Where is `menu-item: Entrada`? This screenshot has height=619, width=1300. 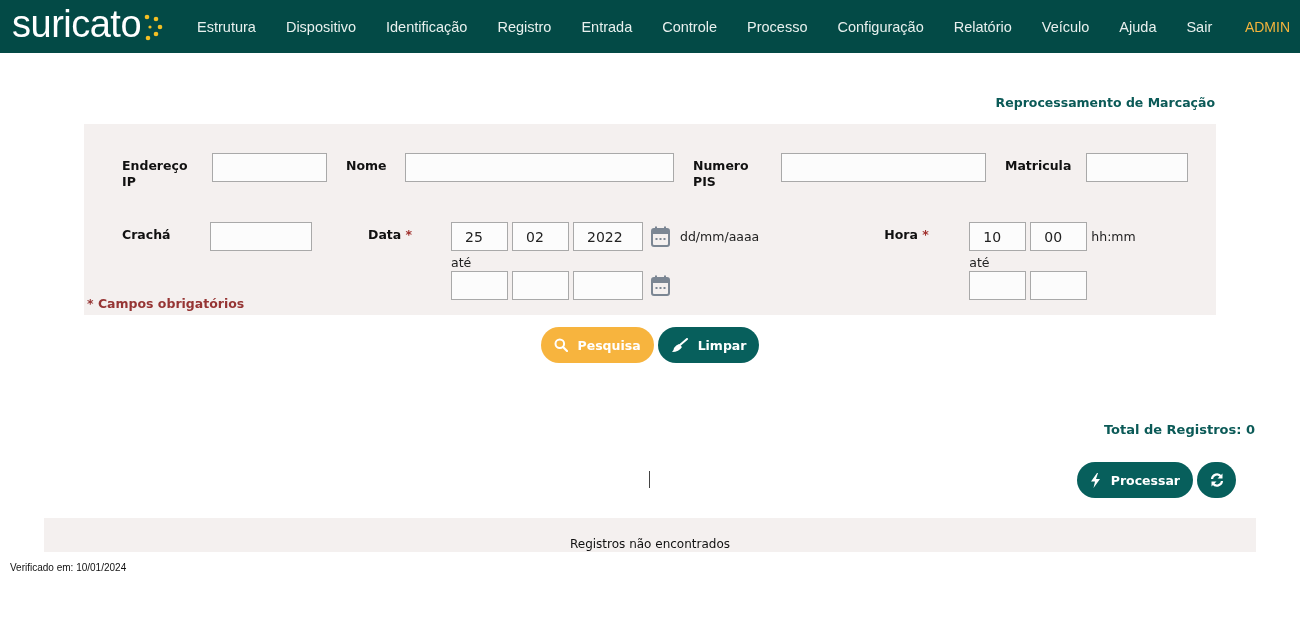
menu-item: Entrada is located at coordinates (607, 26).